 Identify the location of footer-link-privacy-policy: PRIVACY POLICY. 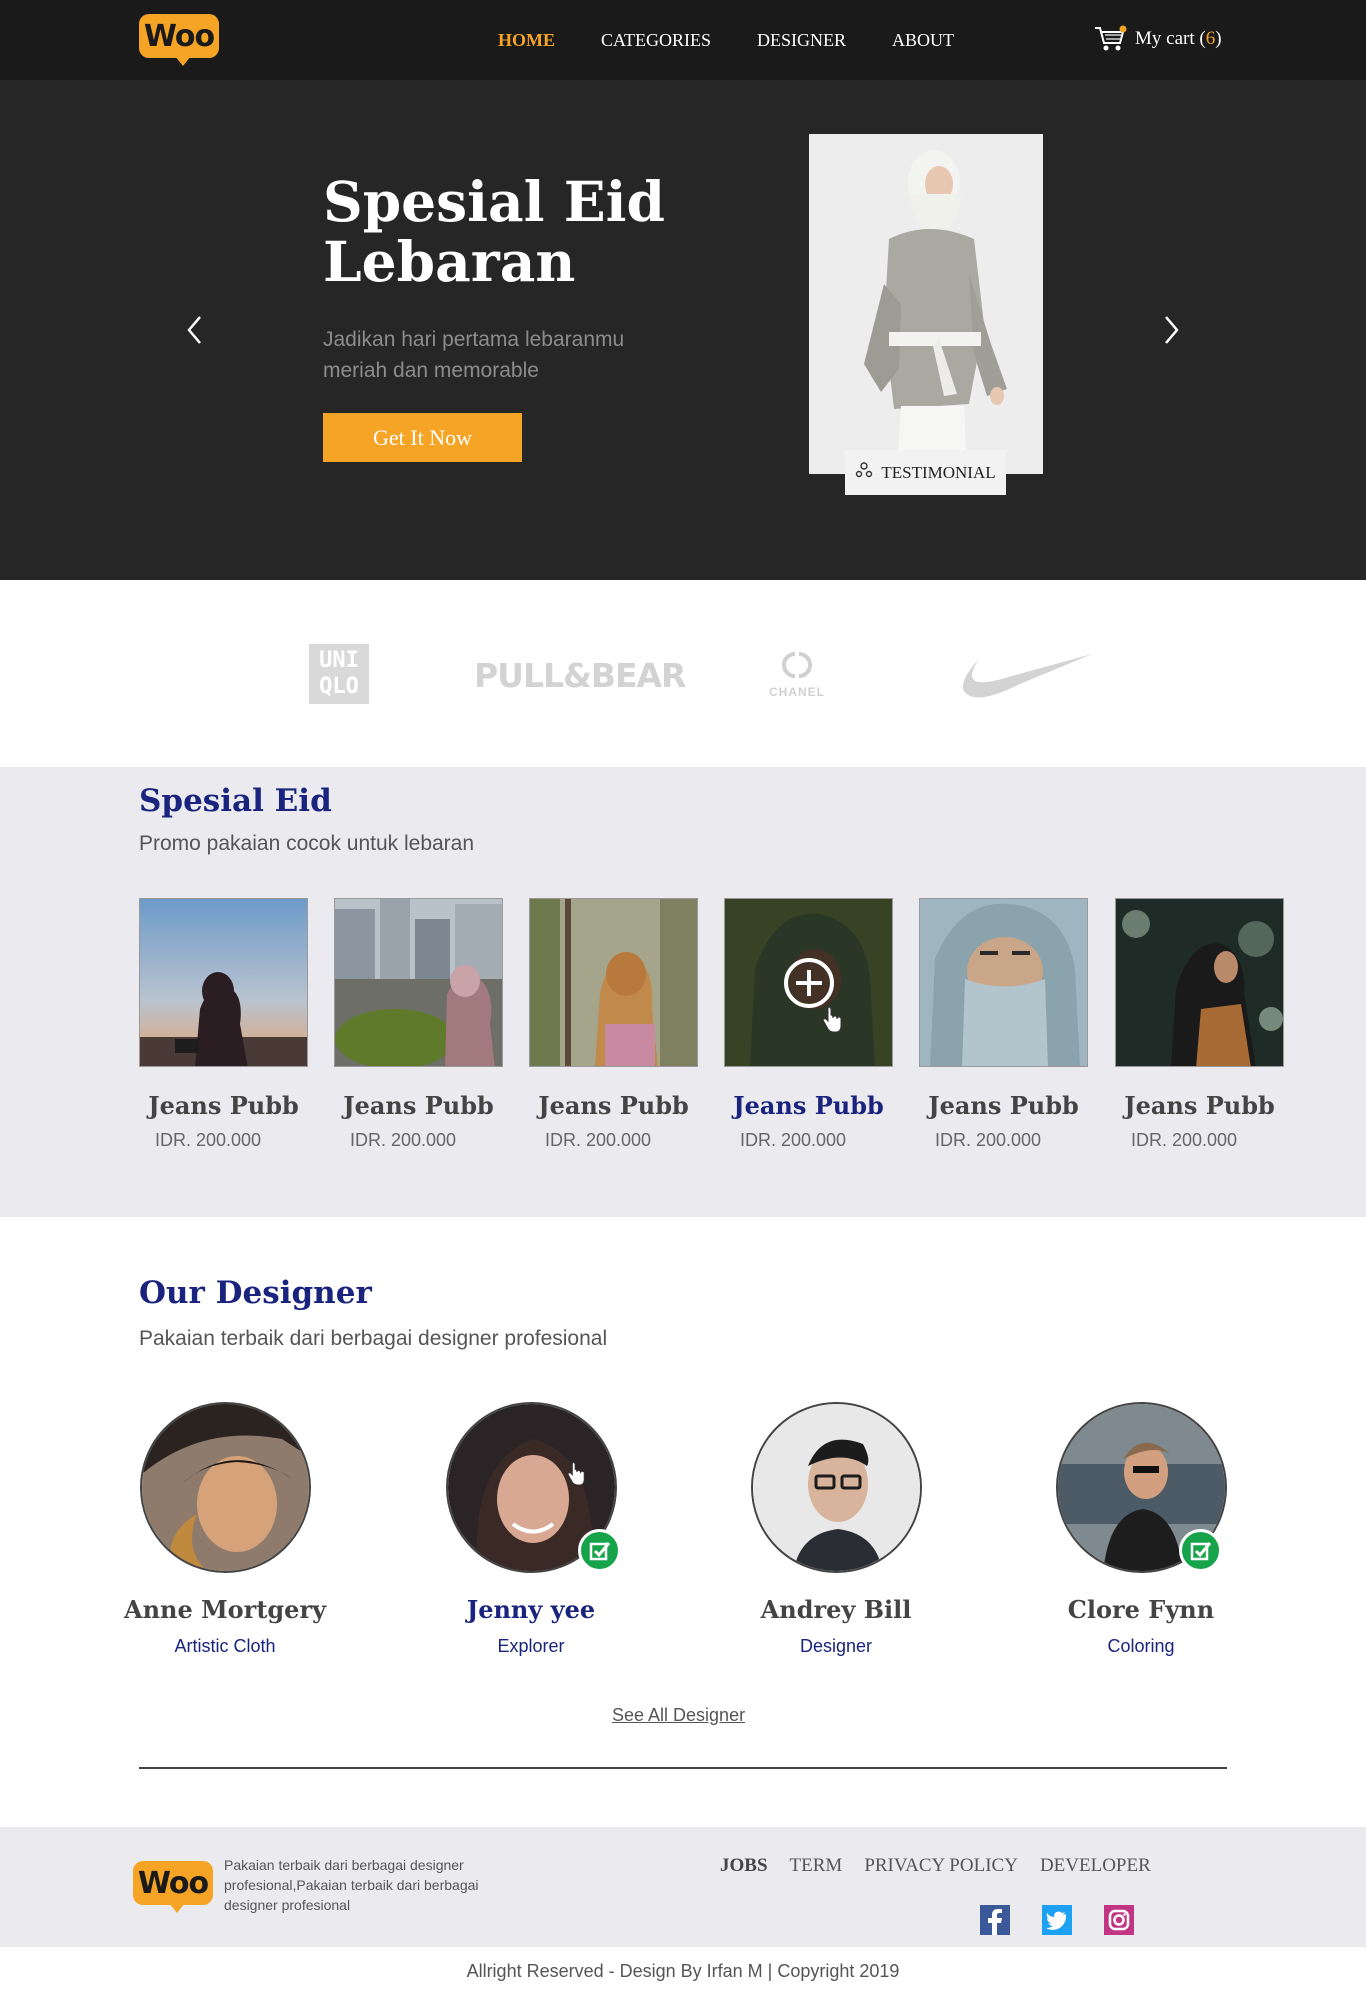
(941, 1866).